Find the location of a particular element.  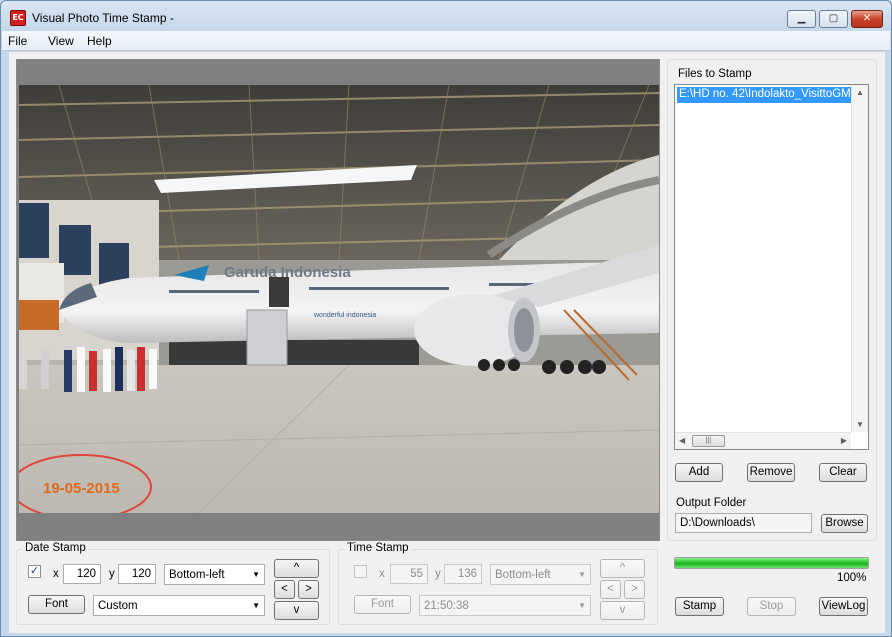

menu-bar: File View Help is located at coordinates (446, 41).